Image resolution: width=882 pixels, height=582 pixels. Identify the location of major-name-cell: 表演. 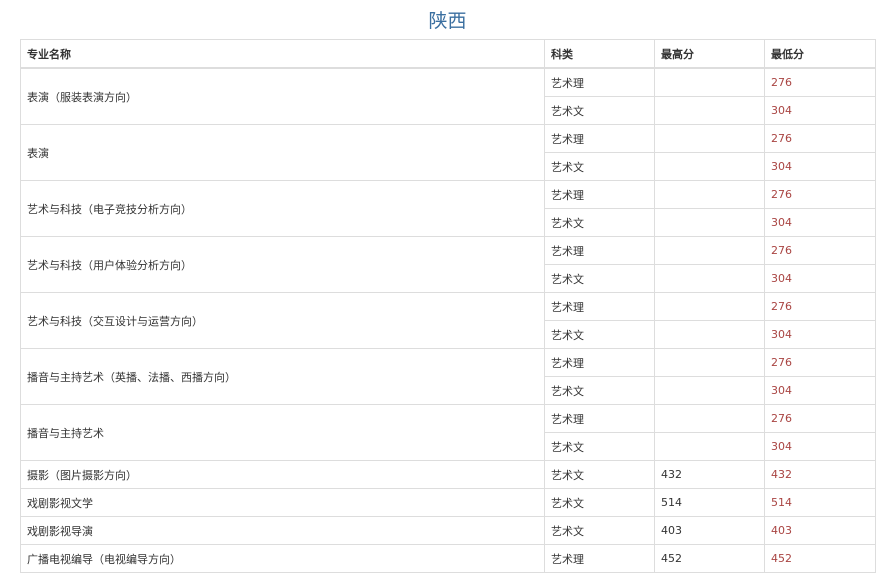
(282, 152).